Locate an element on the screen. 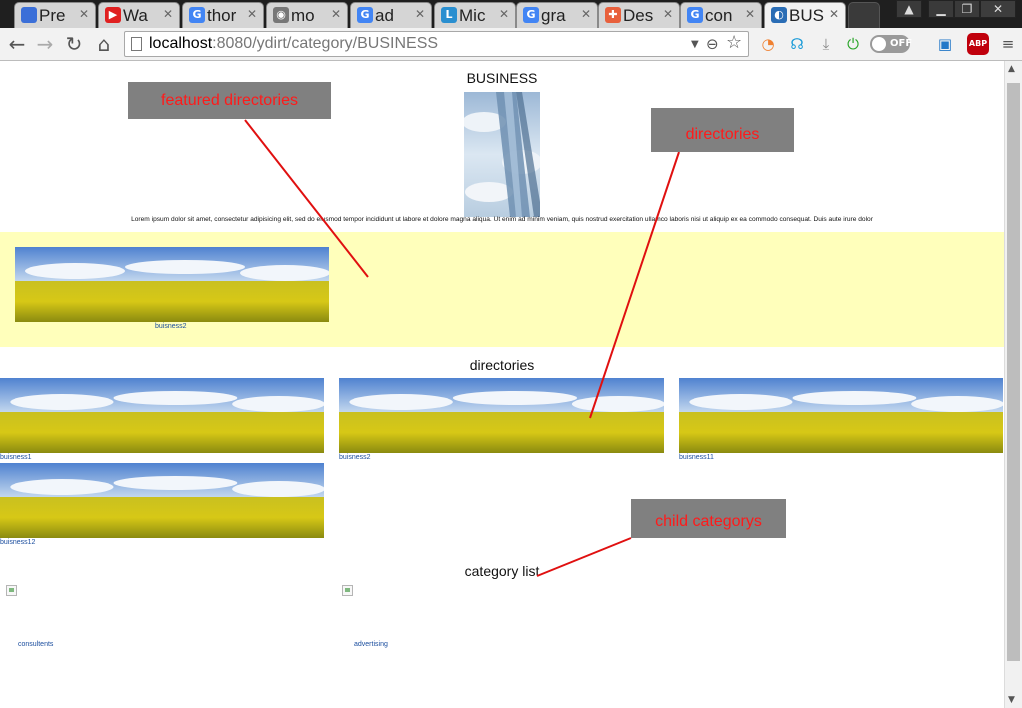  annotation-directories: directories is located at coordinates (722, 130).